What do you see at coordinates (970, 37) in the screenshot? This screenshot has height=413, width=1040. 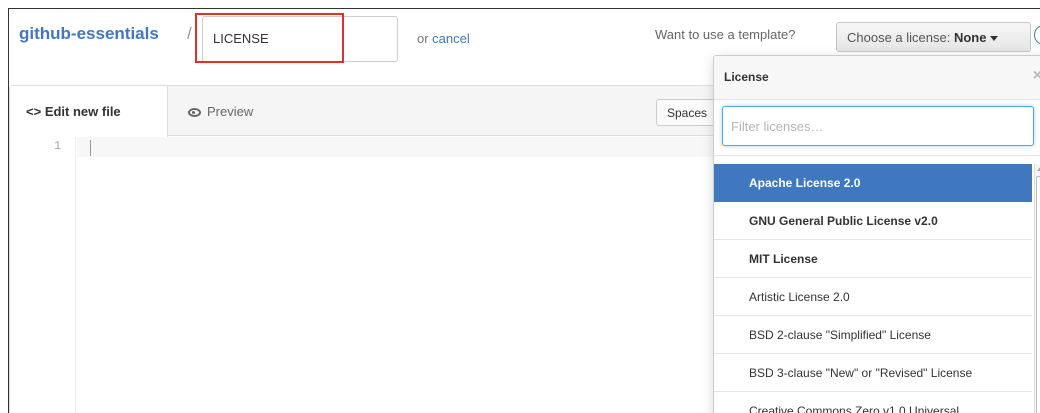 I see `license-button-value: None` at bounding box center [970, 37].